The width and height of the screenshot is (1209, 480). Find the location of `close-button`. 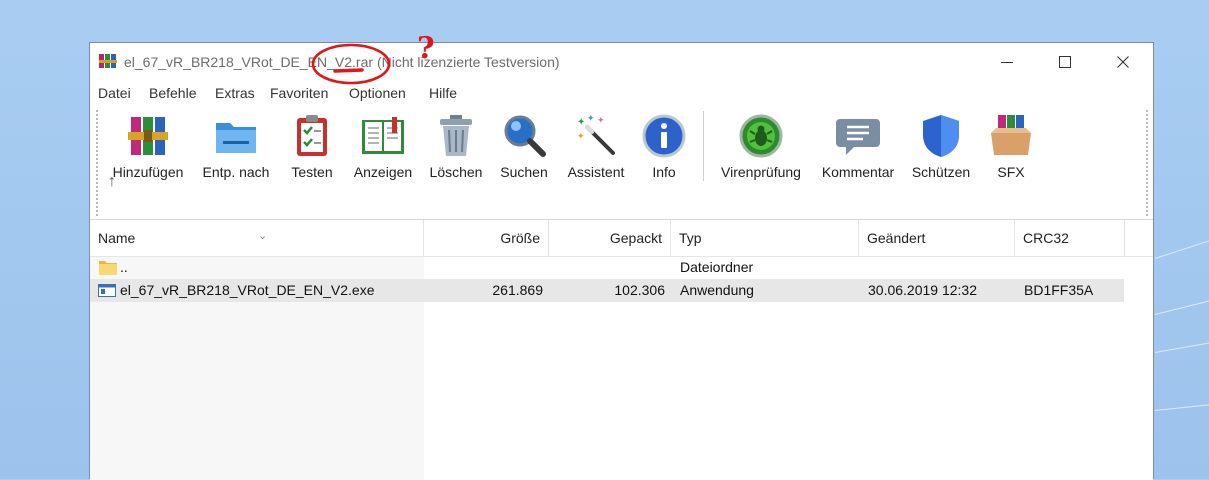

close-button is located at coordinates (1123, 62).